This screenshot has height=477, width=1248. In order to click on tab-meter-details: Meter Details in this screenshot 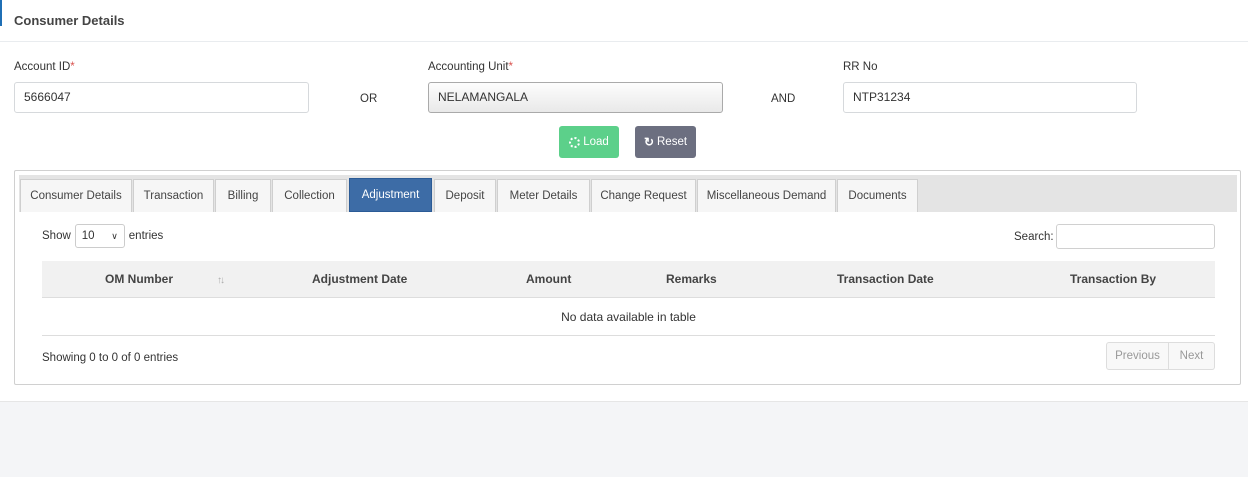, I will do `click(543, 195)`.